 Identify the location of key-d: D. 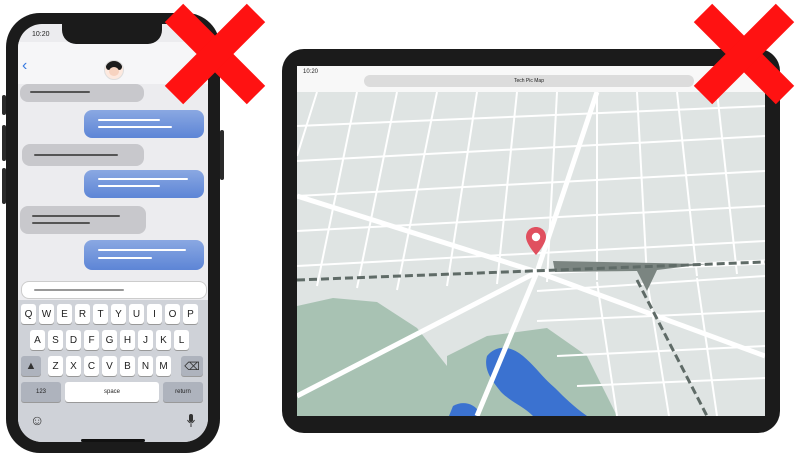
(73, 340).